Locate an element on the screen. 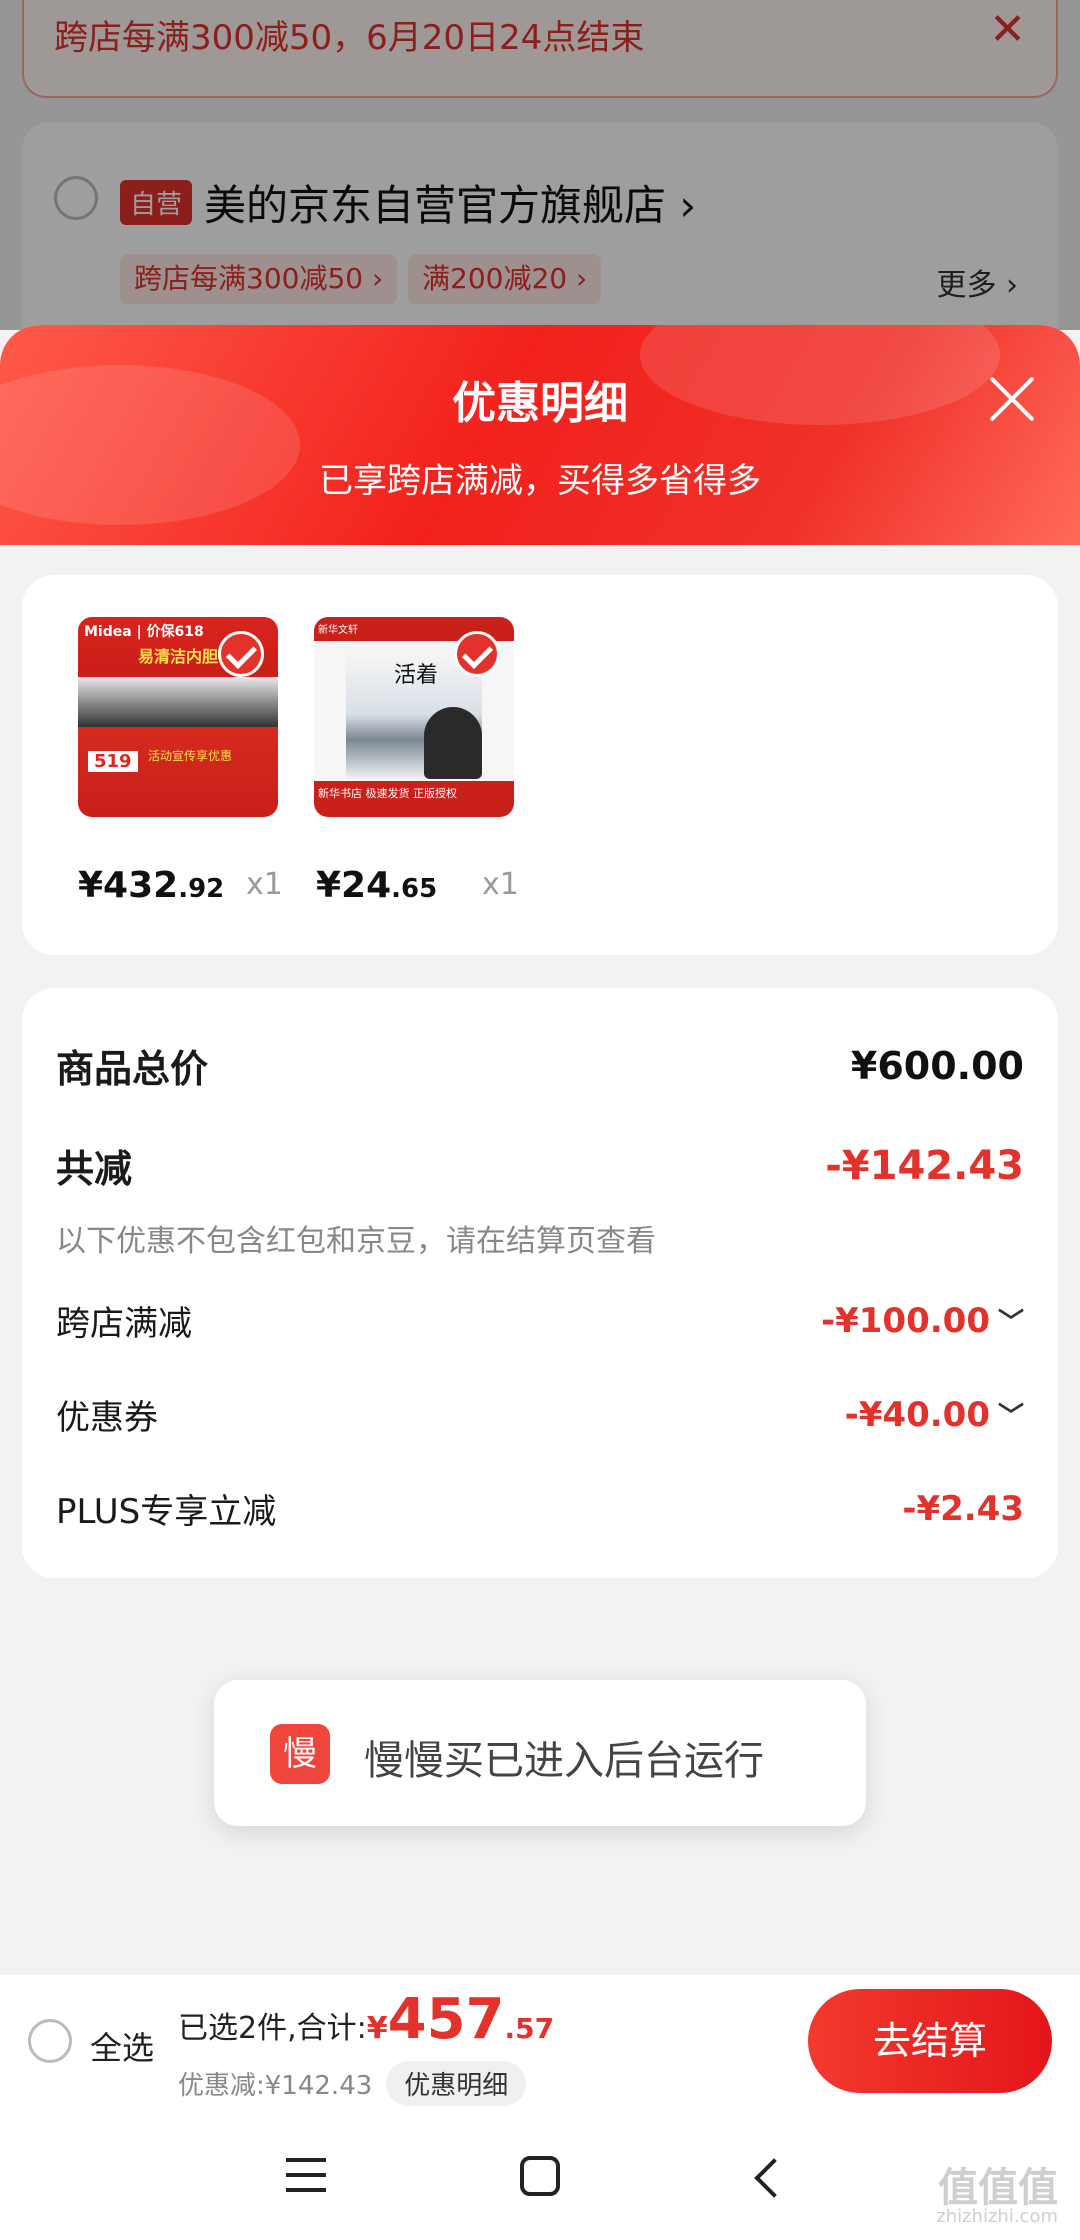  sheet-title: 优惠明细 is located at coordinates (540, 403).